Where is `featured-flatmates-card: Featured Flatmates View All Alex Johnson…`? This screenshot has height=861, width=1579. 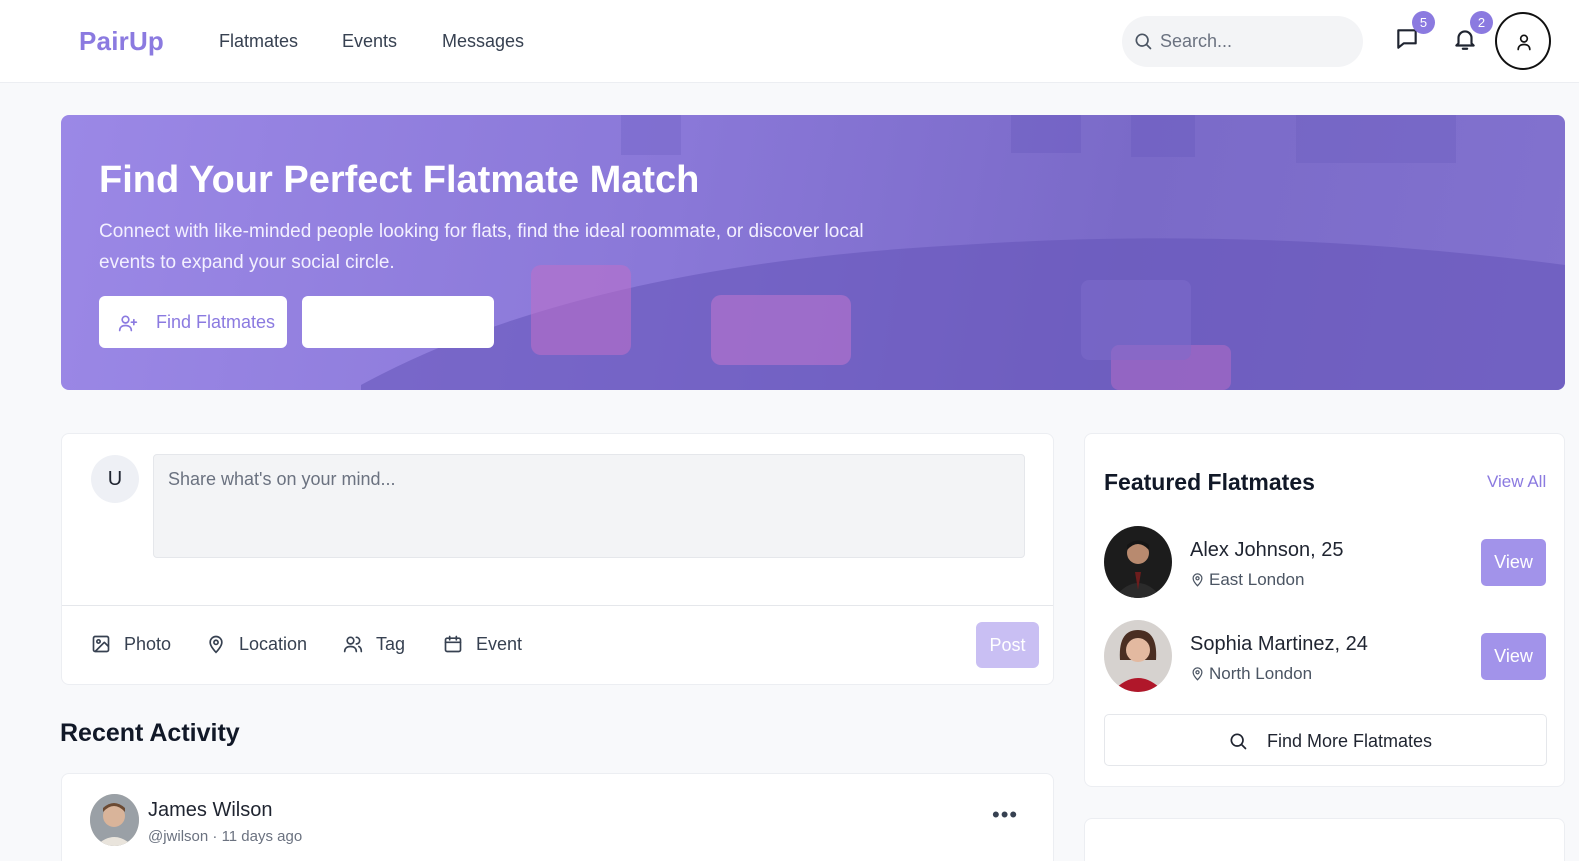
featured-flatmates-card: Featured Flatmates View All Alex Johnson… is located at coordinates (1324, 610).